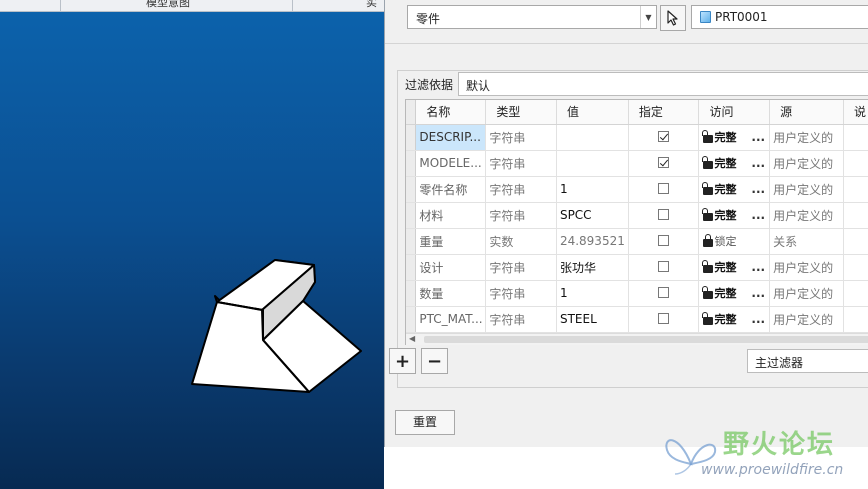 The image size is (868, 489). Describe the element at coordinates (646, 339) in the screenshot. I see `scrollbar-thumb` at that location.